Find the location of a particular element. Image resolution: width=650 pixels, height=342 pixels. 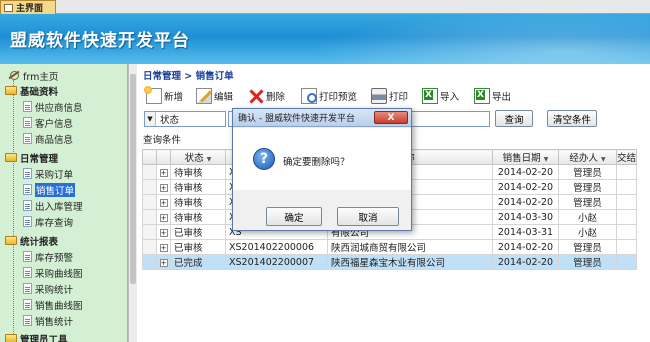

import-button: 导入 is located at coordinates (440, 96).